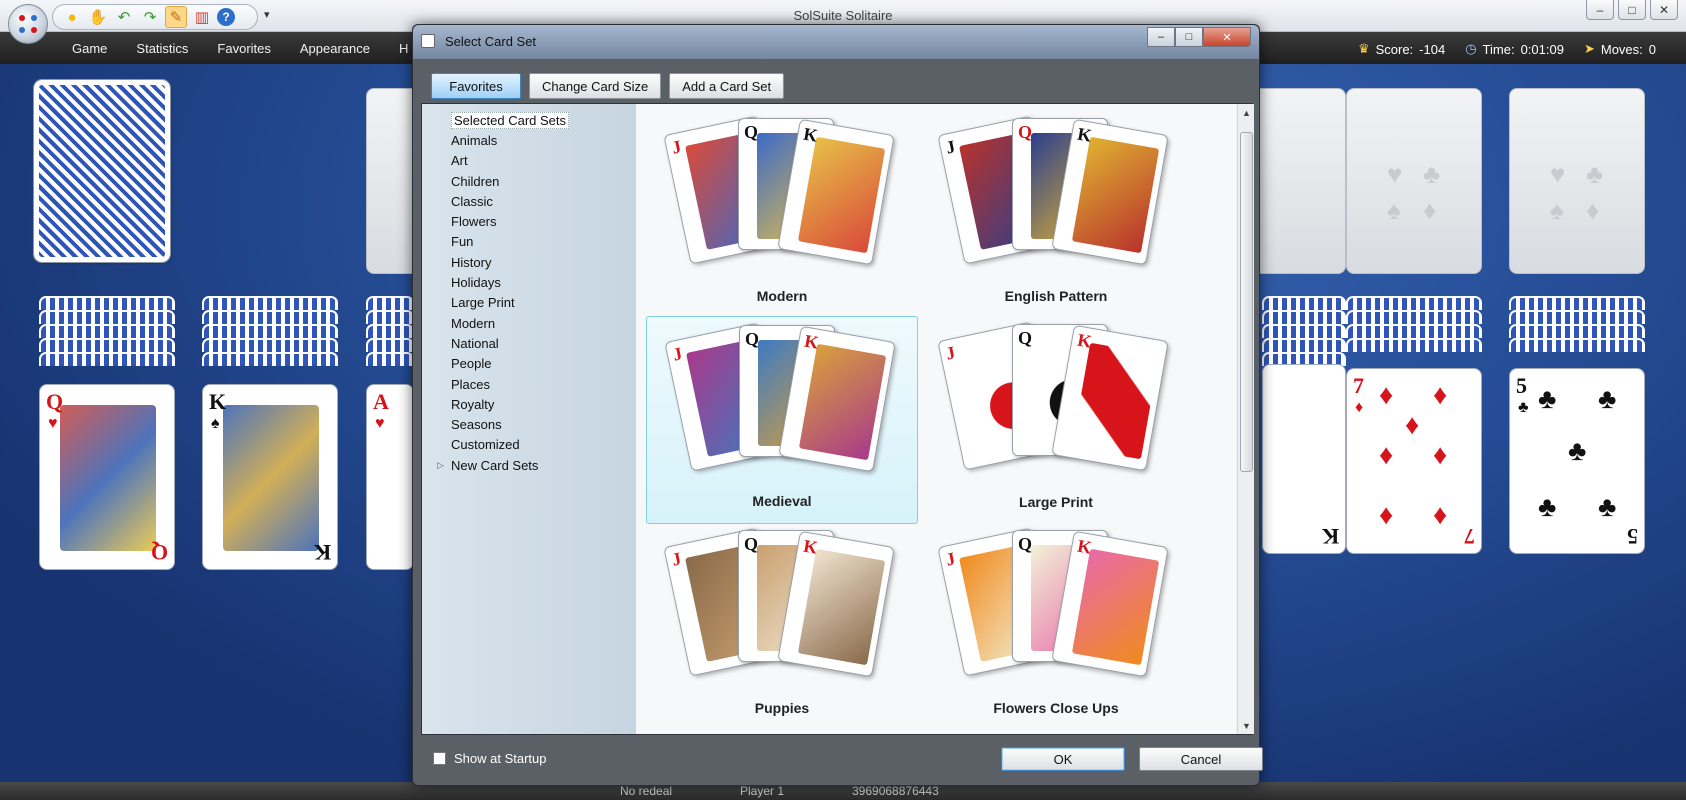  What do you see at coordinates (1227, 37) in the screenshot?
I see `dialog-close-button: ✕` at bounding box center [1227, 37].